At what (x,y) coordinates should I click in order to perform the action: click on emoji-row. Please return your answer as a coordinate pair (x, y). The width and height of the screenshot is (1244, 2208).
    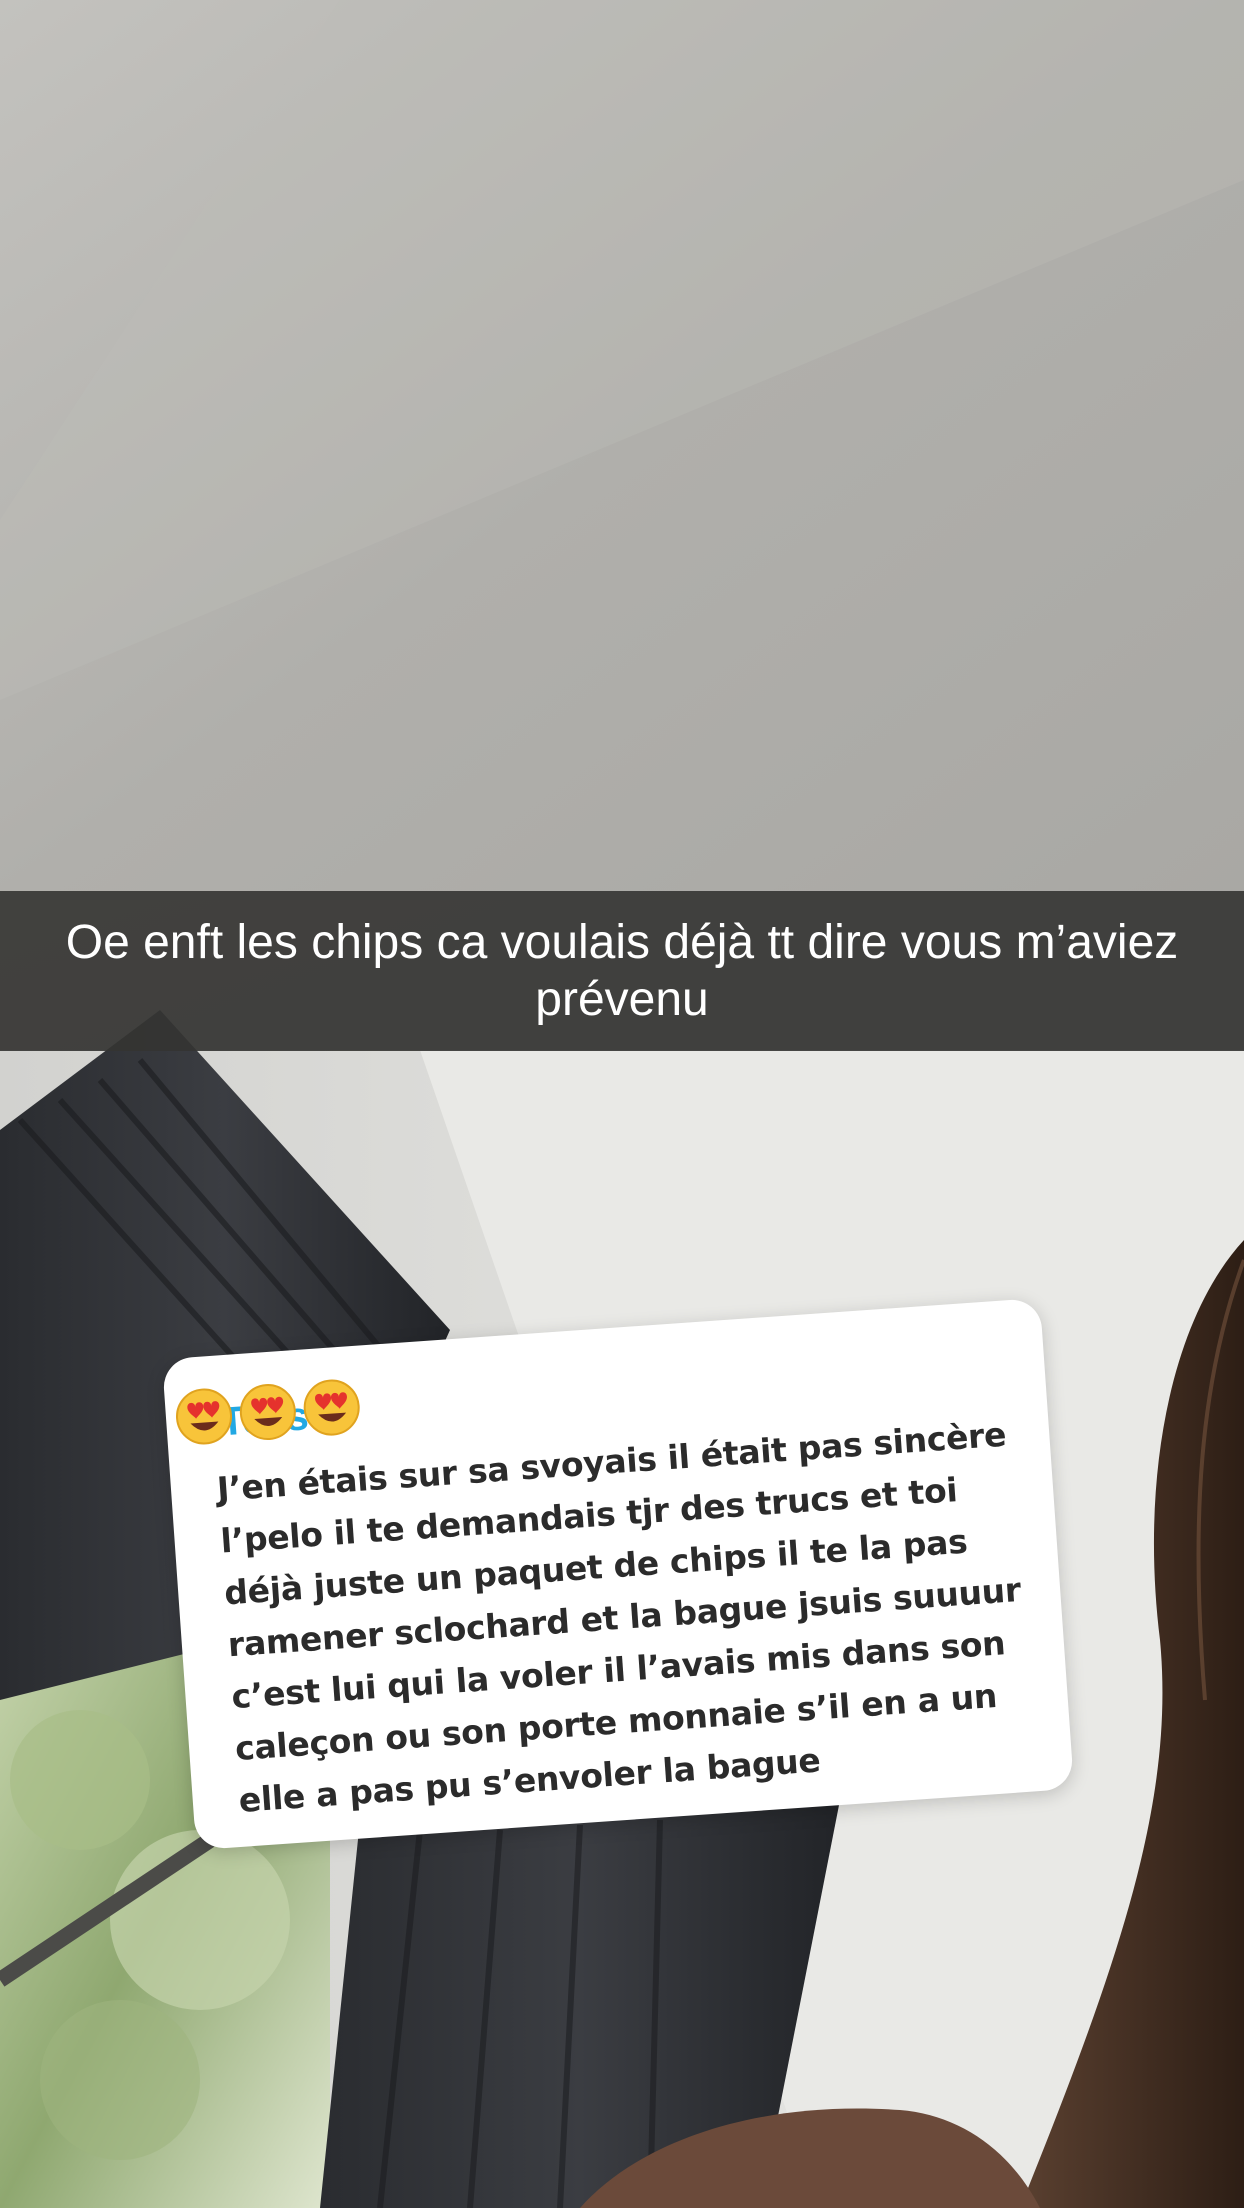
    Looking at the image, I should click on (268, 1412).